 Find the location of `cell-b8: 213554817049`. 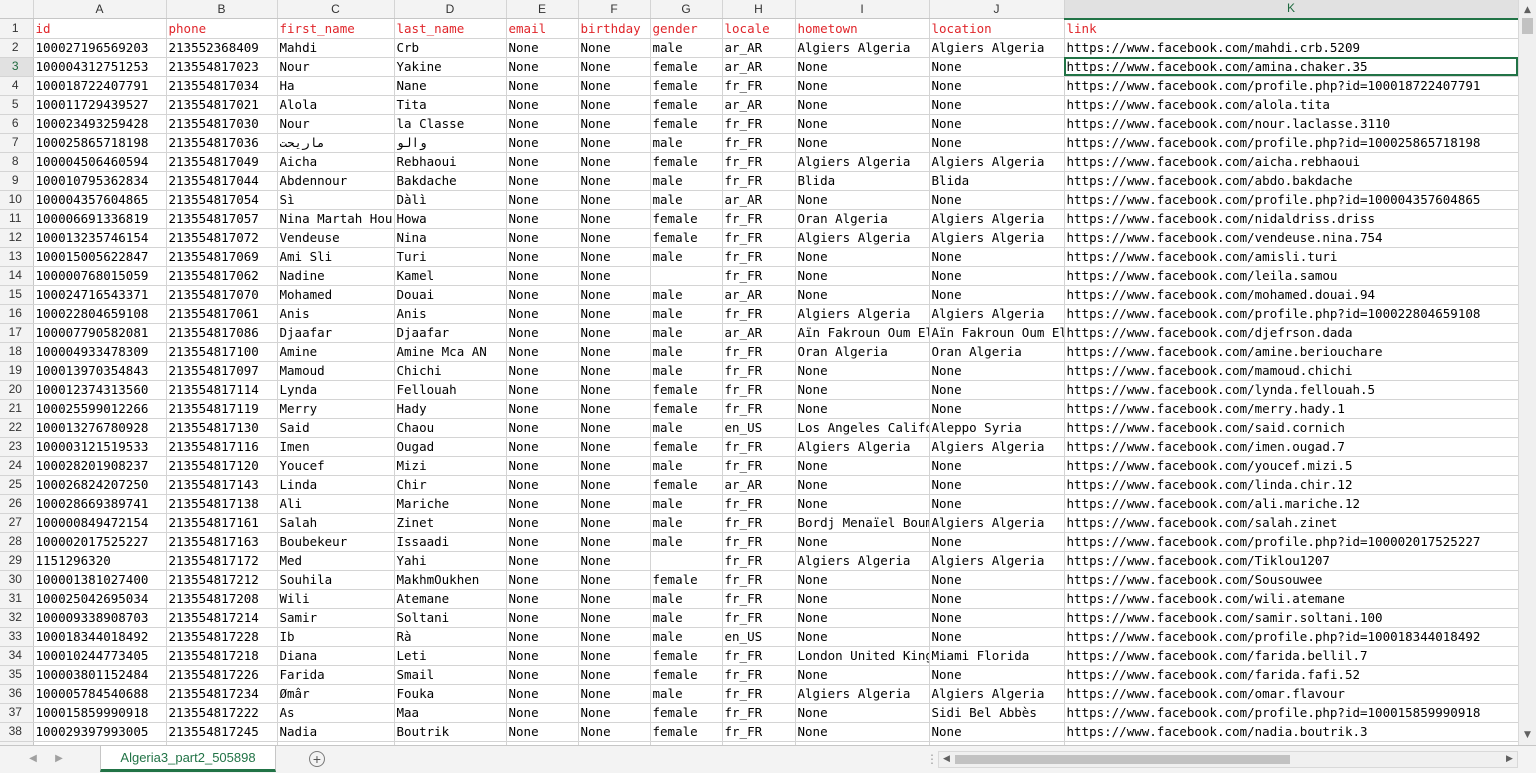

cell-b8: 213554817049 is located at coordinates (222, 162).